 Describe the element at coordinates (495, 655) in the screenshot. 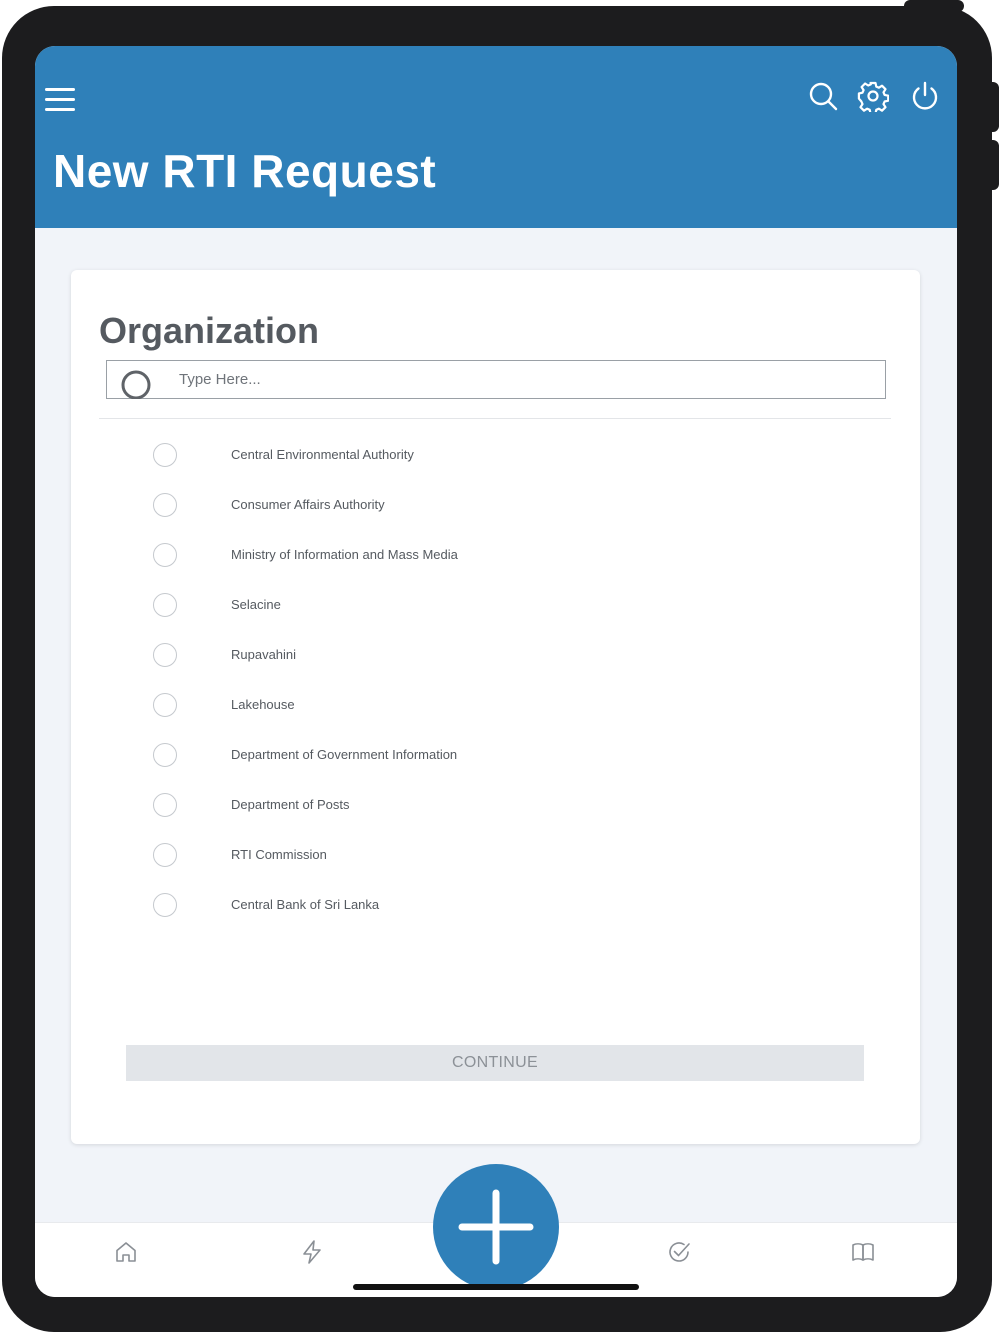

I see `organization-option: Rupavahini` at that location.